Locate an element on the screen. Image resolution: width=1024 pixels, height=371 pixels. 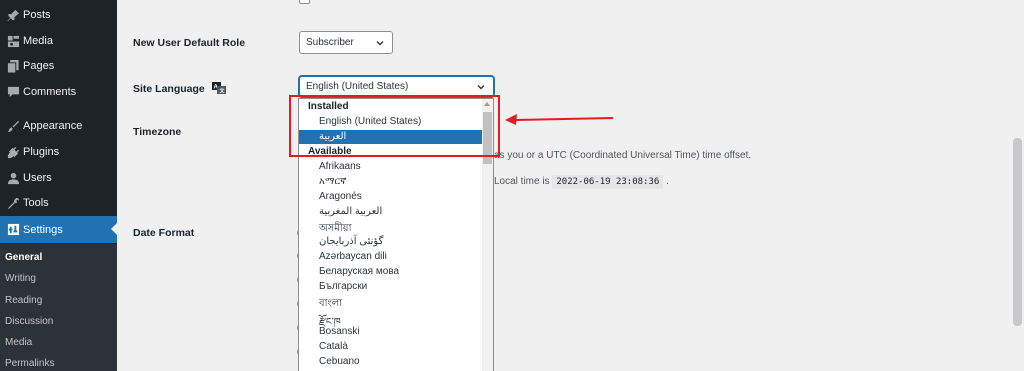
page-scrollbar is located at coordinates (1017, 185).